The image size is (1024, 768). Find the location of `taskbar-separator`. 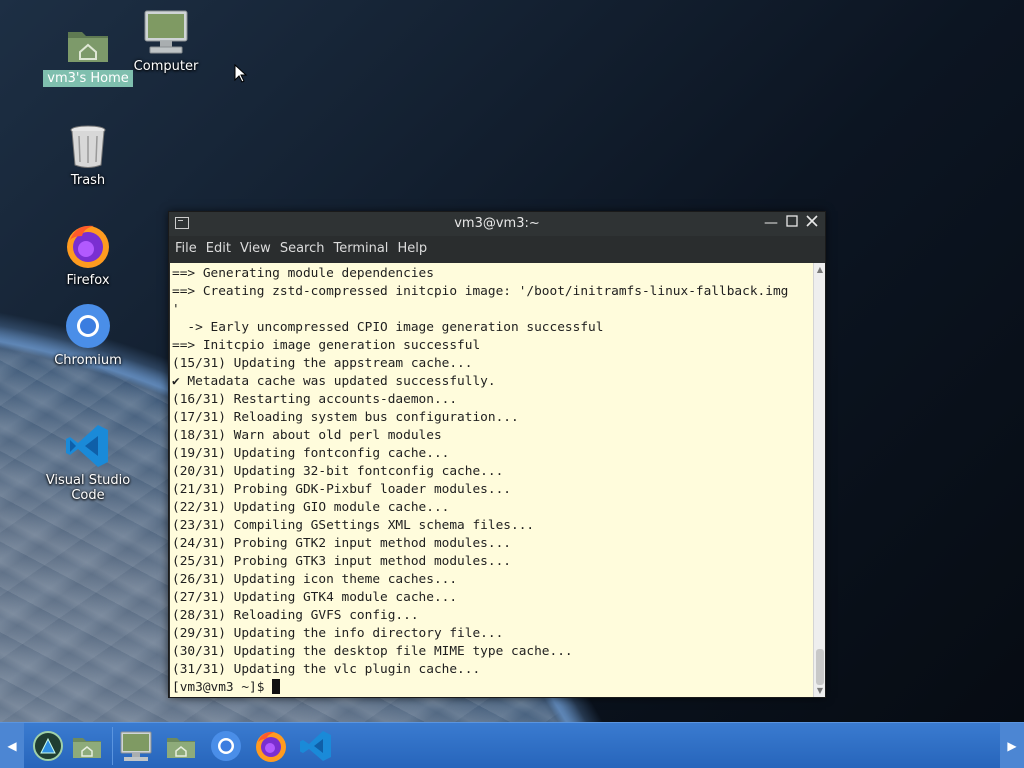

taskbar-separator is located at coordinates (112, 746).